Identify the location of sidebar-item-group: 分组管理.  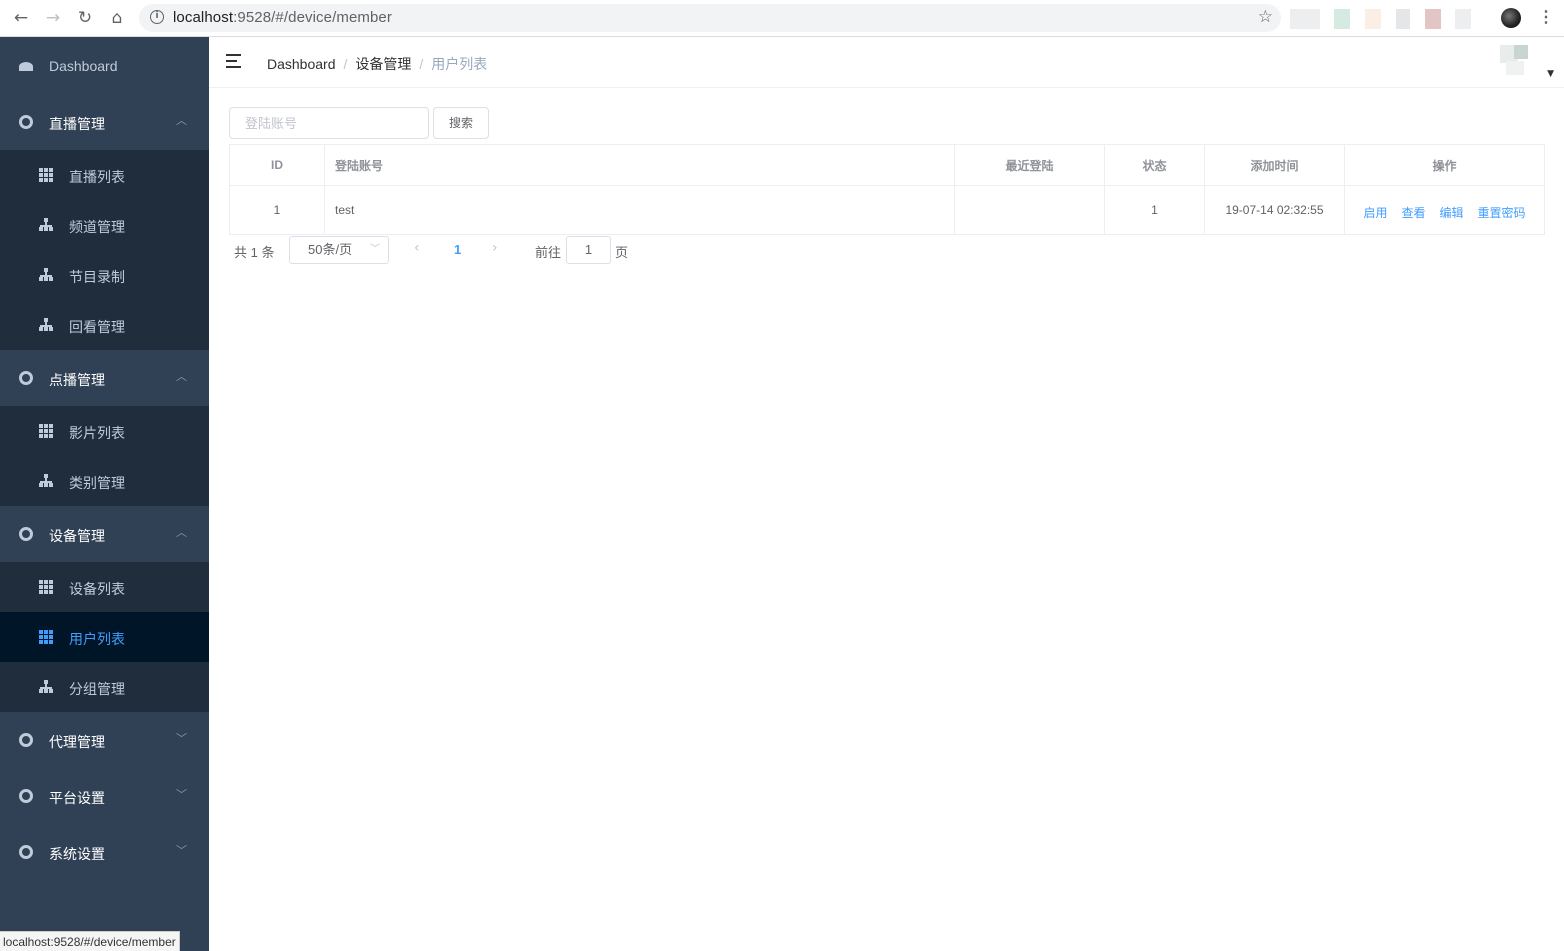
(104, 687).